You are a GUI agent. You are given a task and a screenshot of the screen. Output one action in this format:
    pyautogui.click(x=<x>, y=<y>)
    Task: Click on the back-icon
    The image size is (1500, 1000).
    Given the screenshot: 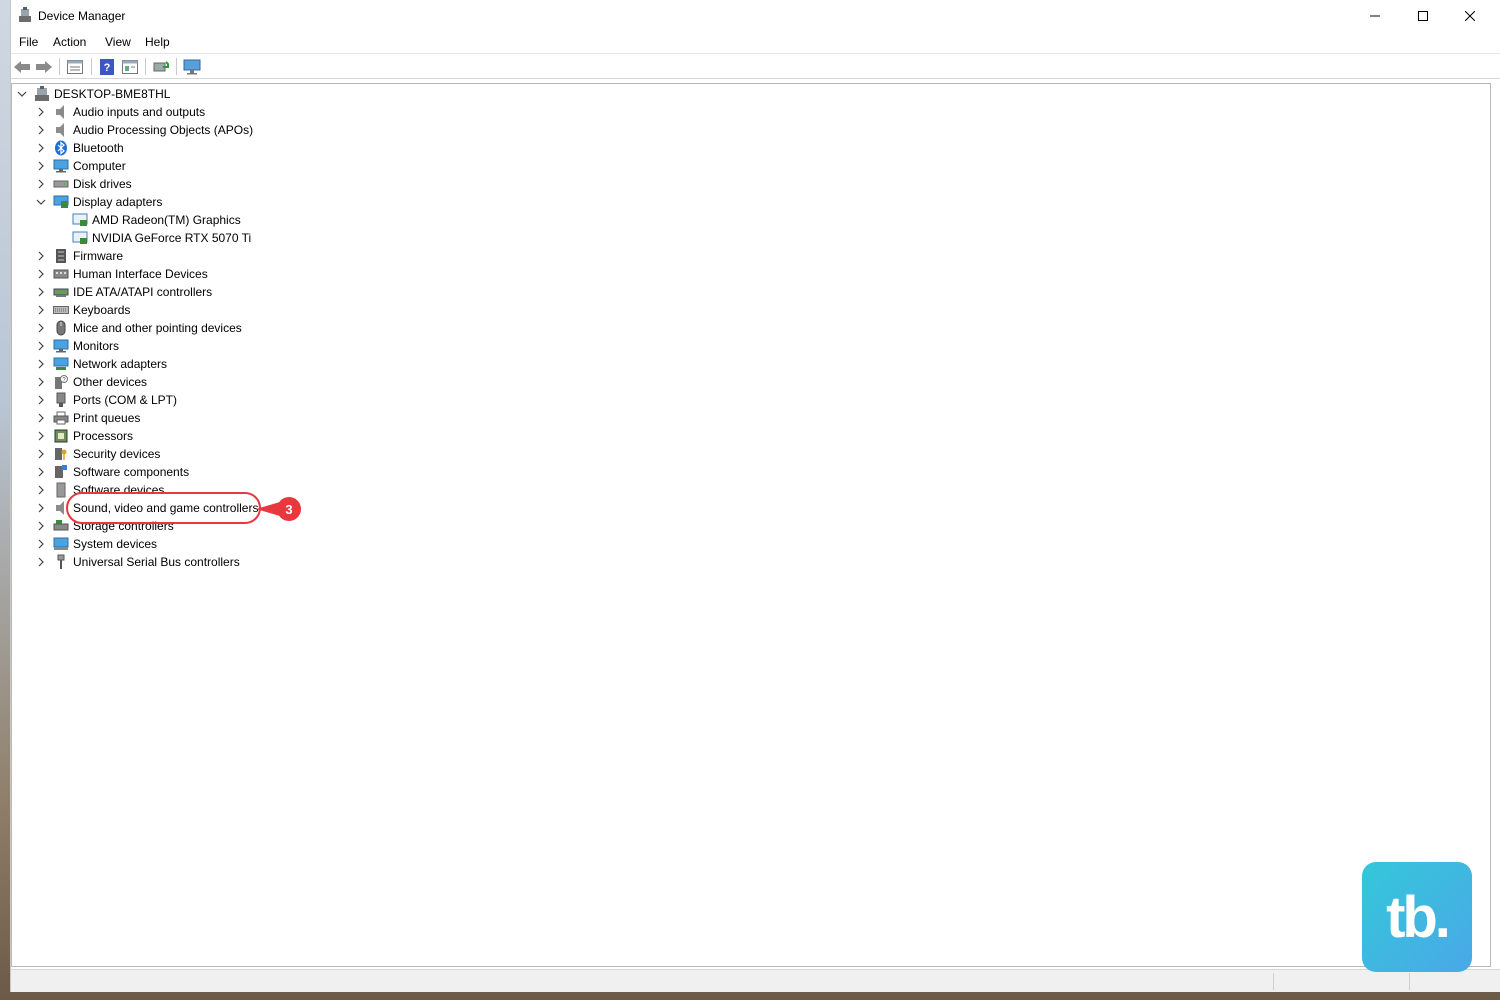 What is the action you would take?
    pyautogui.click(x=22, y=66)
    